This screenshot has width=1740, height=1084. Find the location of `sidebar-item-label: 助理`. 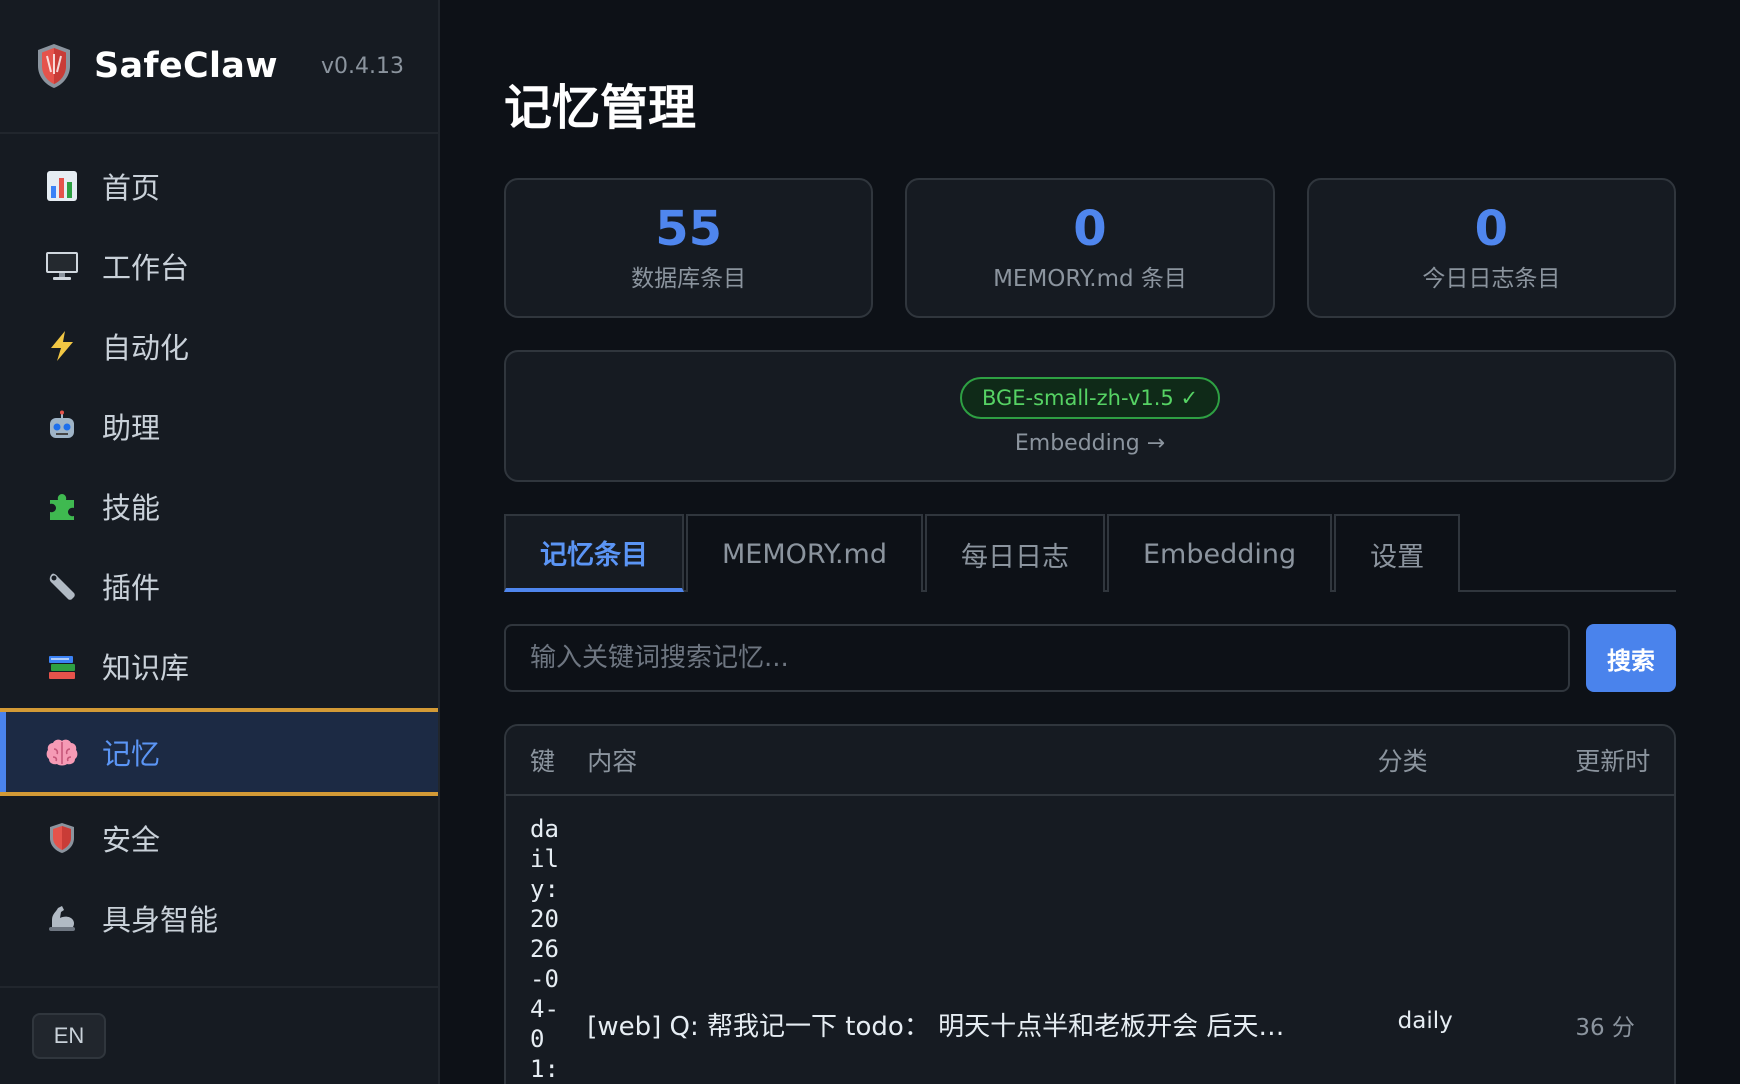

sidebar-item-label: 助理 is located at coordinates (131, 428).